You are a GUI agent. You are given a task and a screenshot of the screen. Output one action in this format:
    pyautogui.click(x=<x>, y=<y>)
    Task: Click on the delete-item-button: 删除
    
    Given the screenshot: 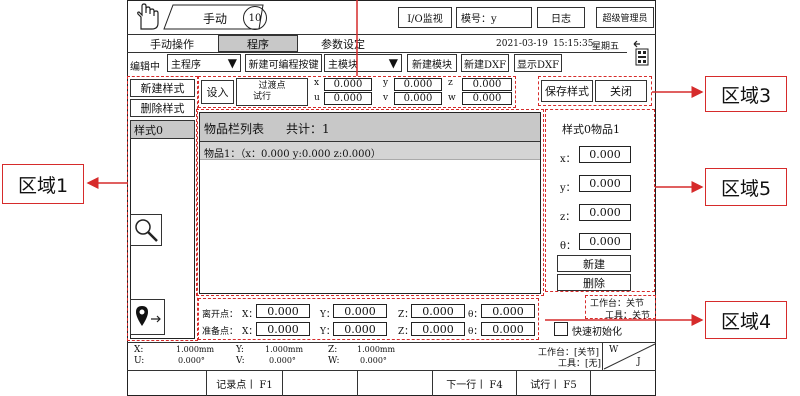 What is the action you would take?
    pyautogui.click(x=594, y=282)
    